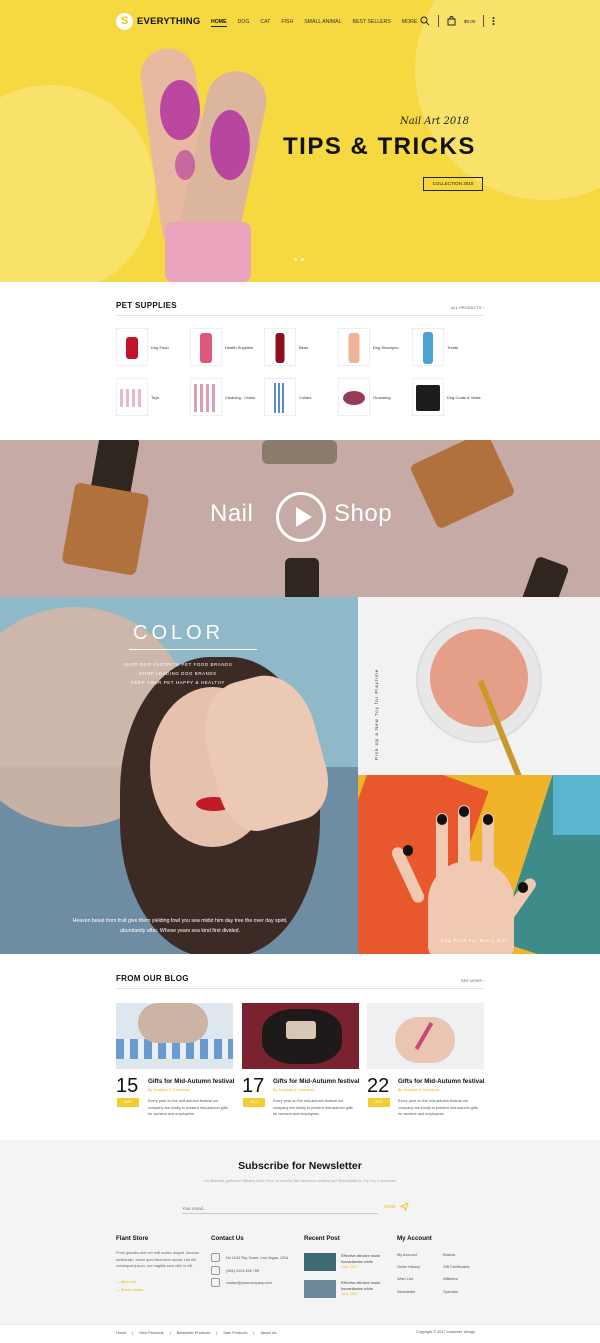  Describe the element at coordinates (126, 1282) in the screenshot. I see `footer-store-link: — About Us` at that location.